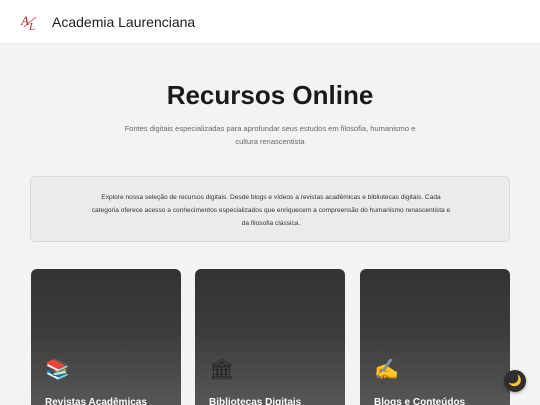  Describe the element at coordinates (123, 22) in the screenshot. I see `brand-name: Academia Laurenciana` at that location.